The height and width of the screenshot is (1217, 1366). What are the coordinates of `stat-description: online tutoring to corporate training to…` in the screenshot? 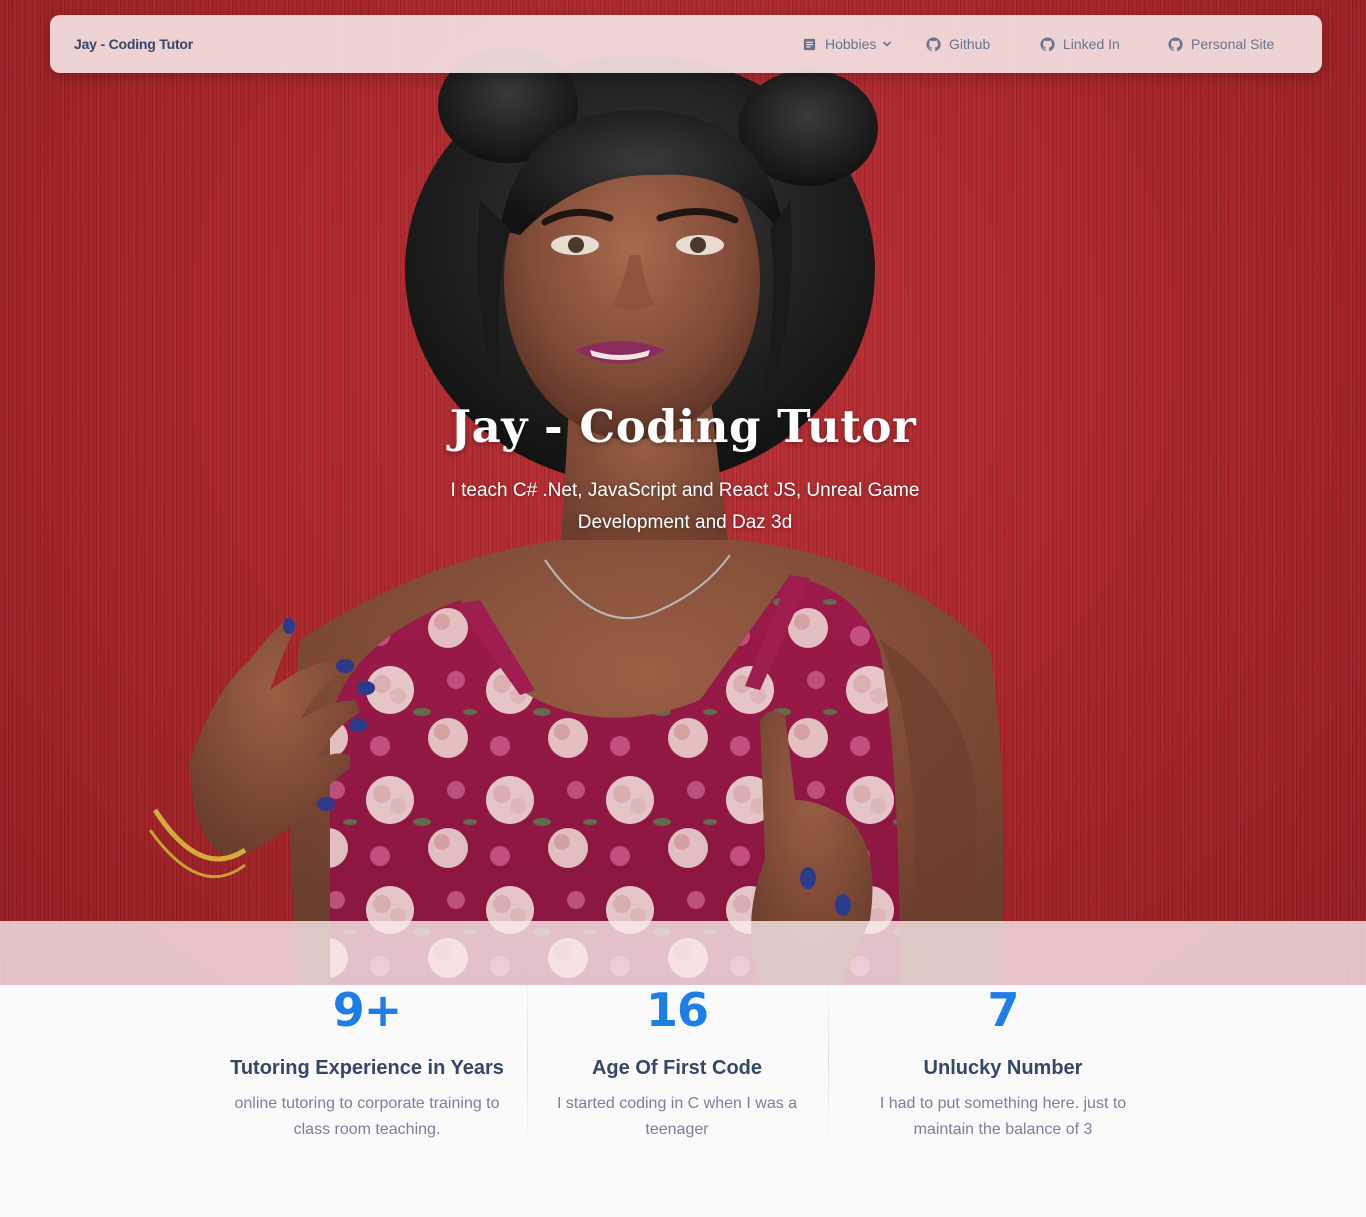 It's located at (367, 1116).